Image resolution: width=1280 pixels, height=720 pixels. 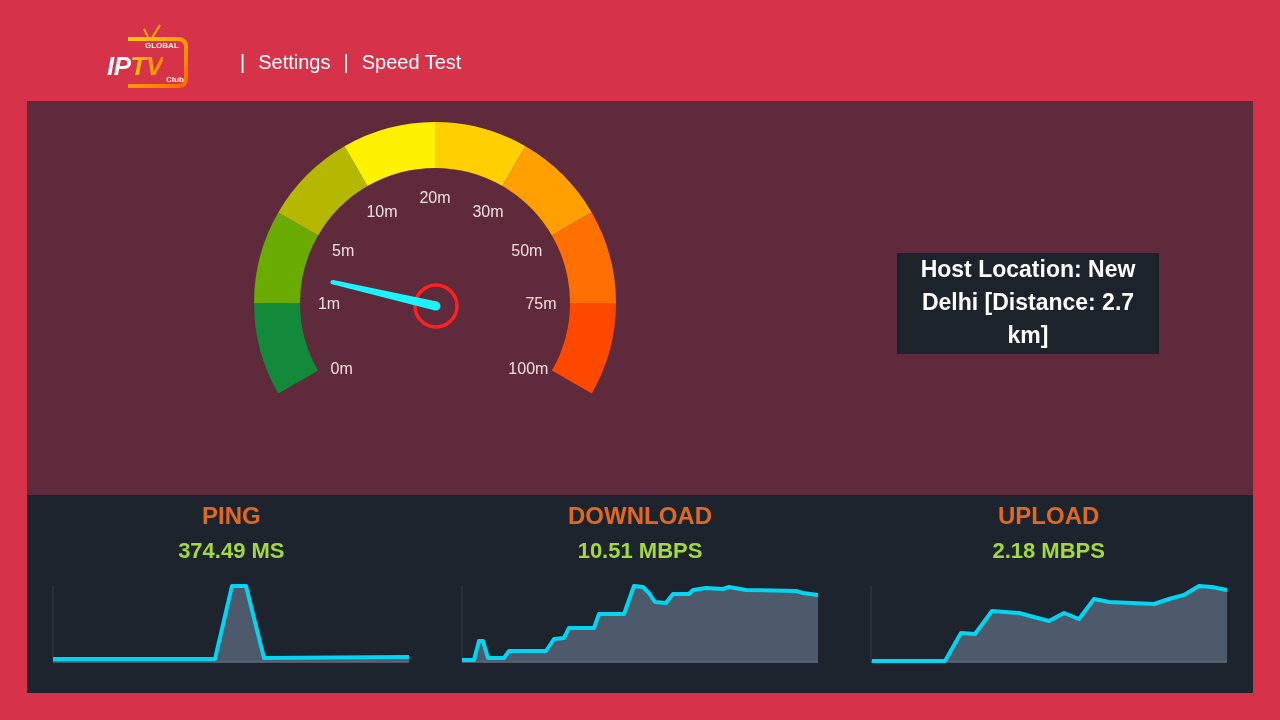 What do you see at coordinates (541, 303) in the screenshot?
I see `gauge-tick-label: 75m` at bounding box center [541, 303].